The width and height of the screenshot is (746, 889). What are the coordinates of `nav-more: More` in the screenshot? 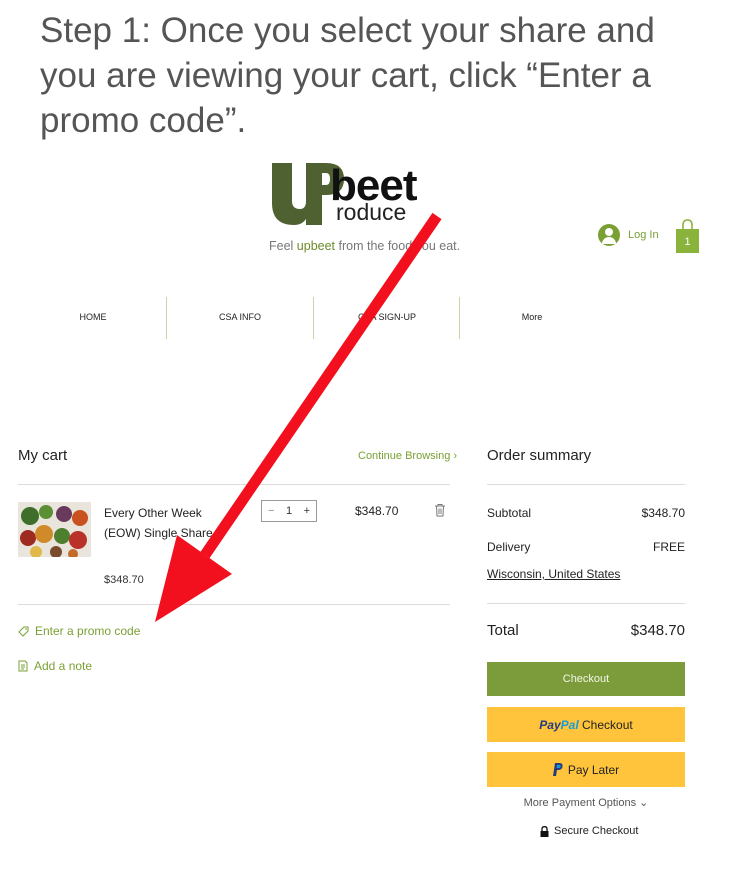 It's located at (532, 317).